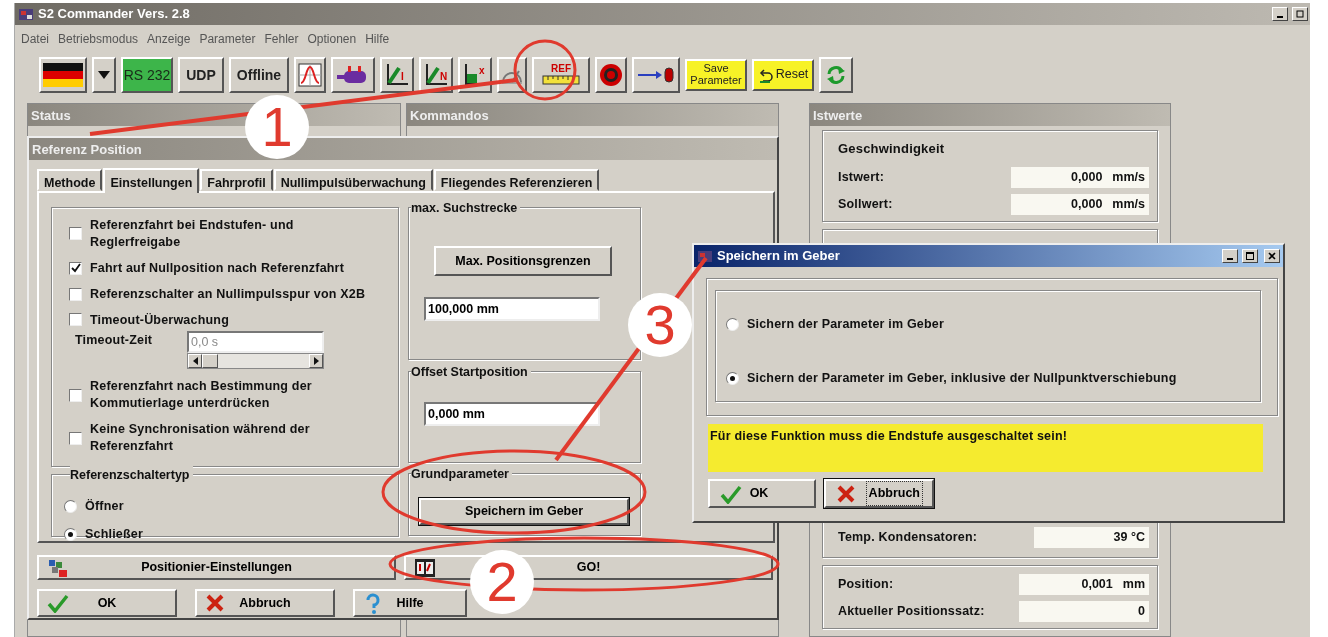  Describe the element at coordinates (865, 204) in the screenshot. I see `field-label: Sollwert:` at that location.